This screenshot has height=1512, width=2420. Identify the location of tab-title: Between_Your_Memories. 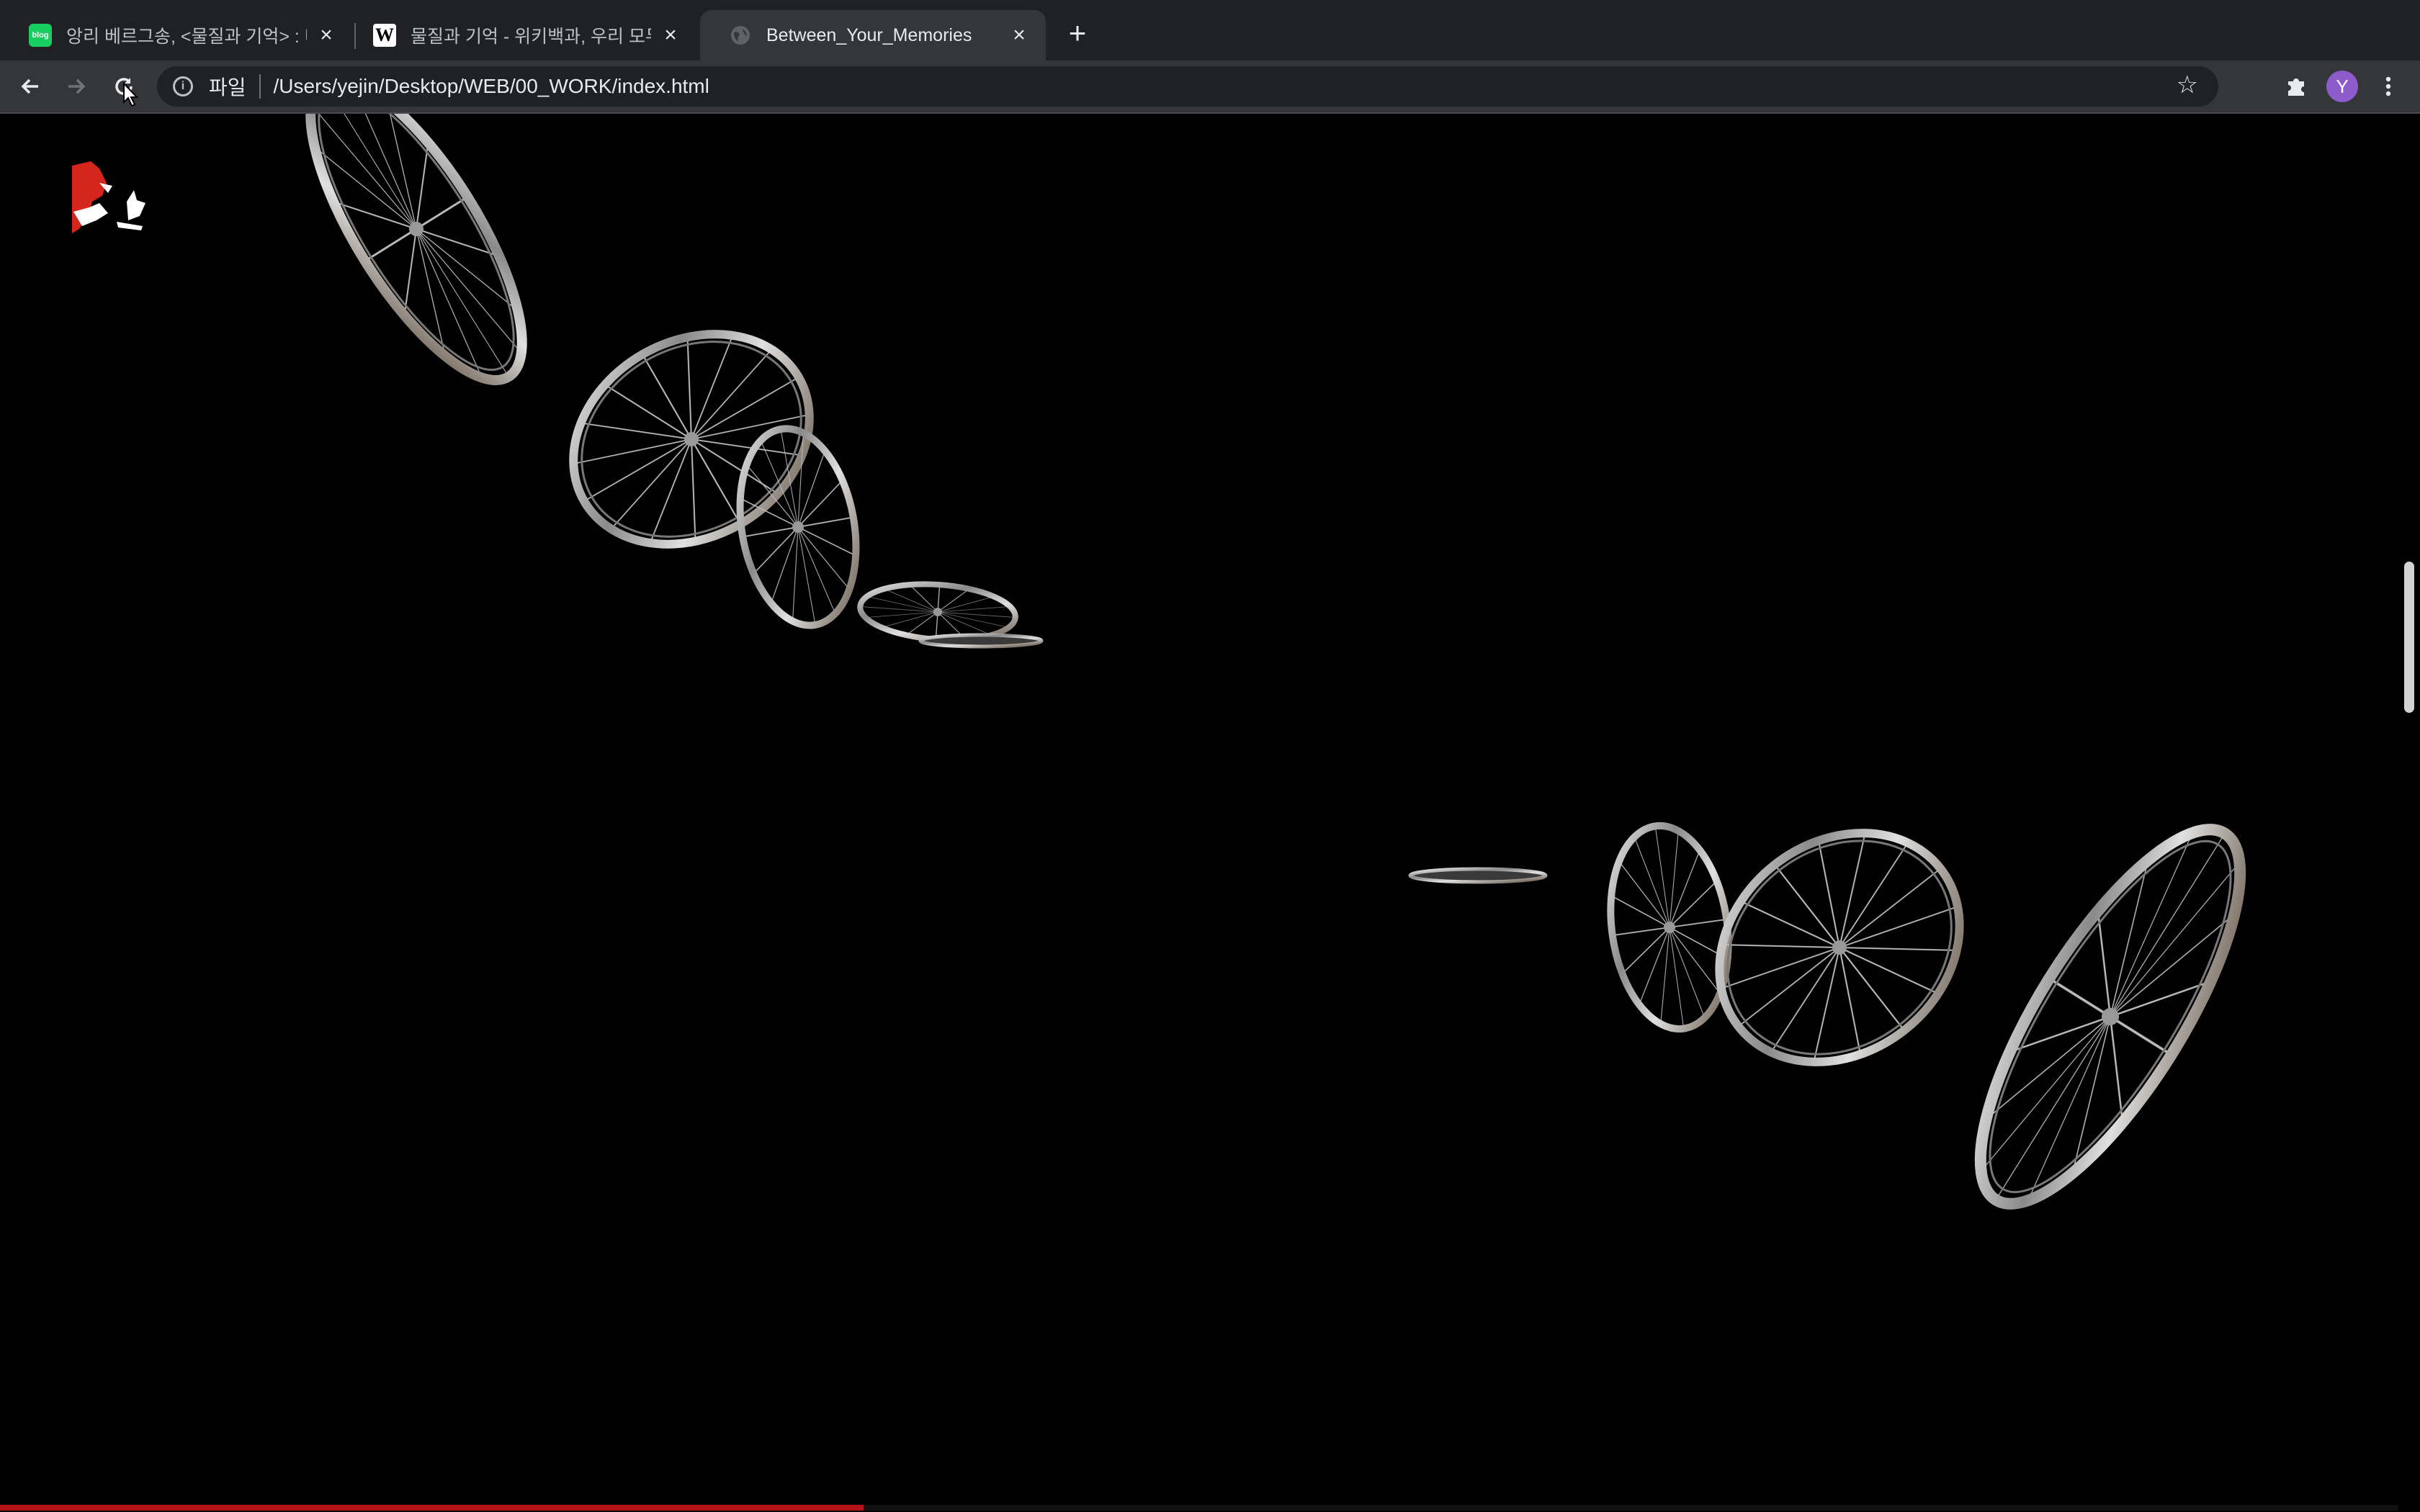
(869, 34).